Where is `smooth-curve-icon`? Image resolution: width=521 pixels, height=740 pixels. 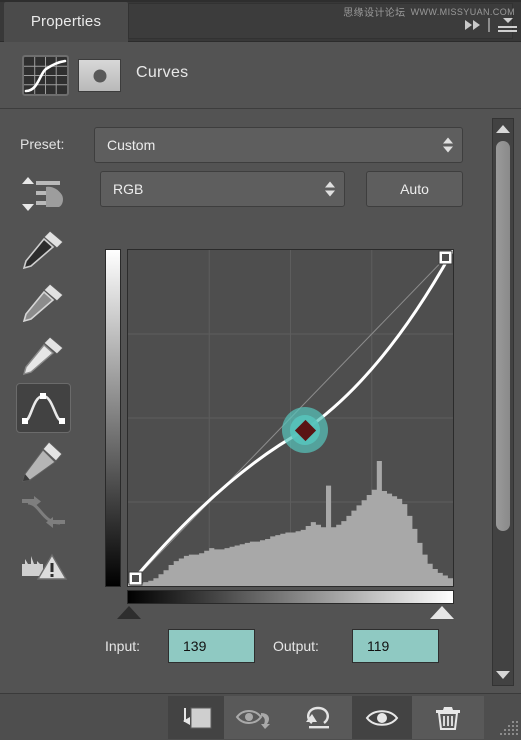
smooth-curve-icon is located at coordinates (43, 514).